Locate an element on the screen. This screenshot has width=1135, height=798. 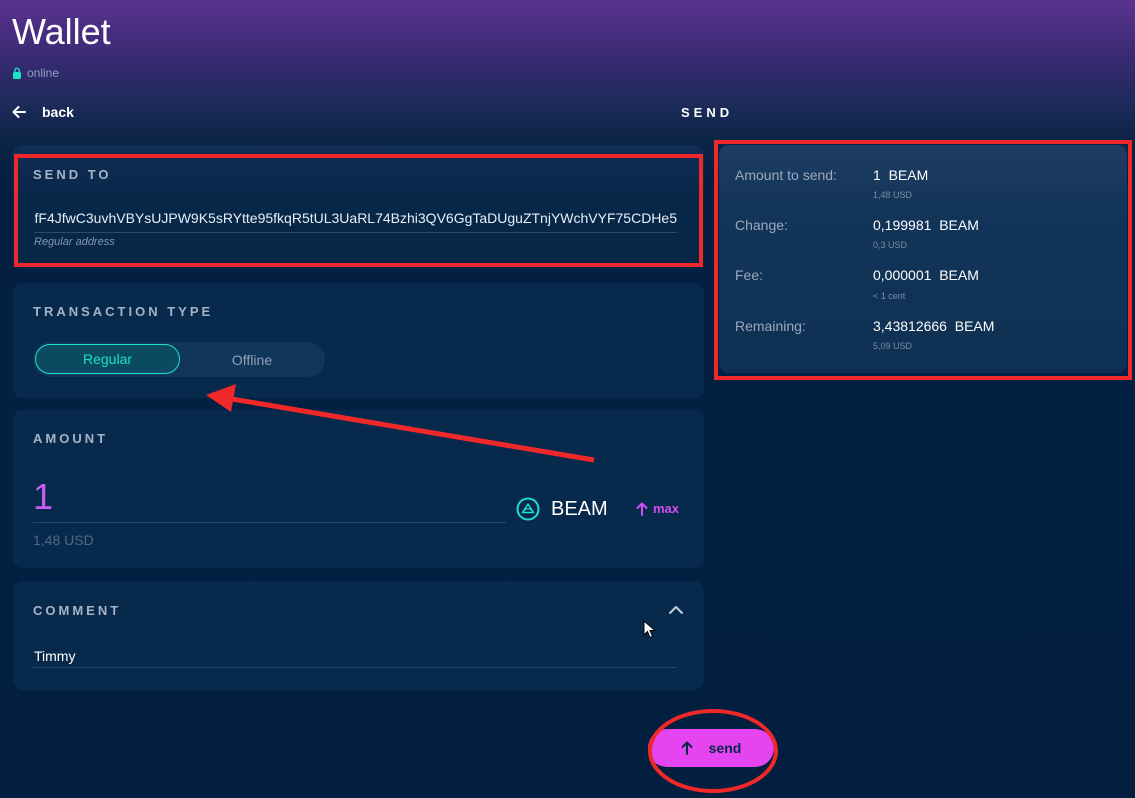
summary-remaining-unit: BEAM is located at coordinates (974, 326).